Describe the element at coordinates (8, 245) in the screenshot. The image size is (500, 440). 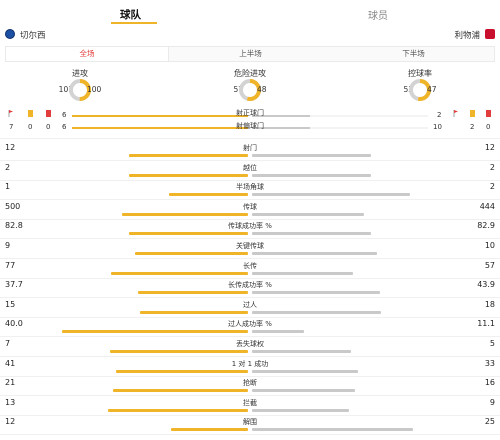
I see `stat-home-value: 9` at that location.